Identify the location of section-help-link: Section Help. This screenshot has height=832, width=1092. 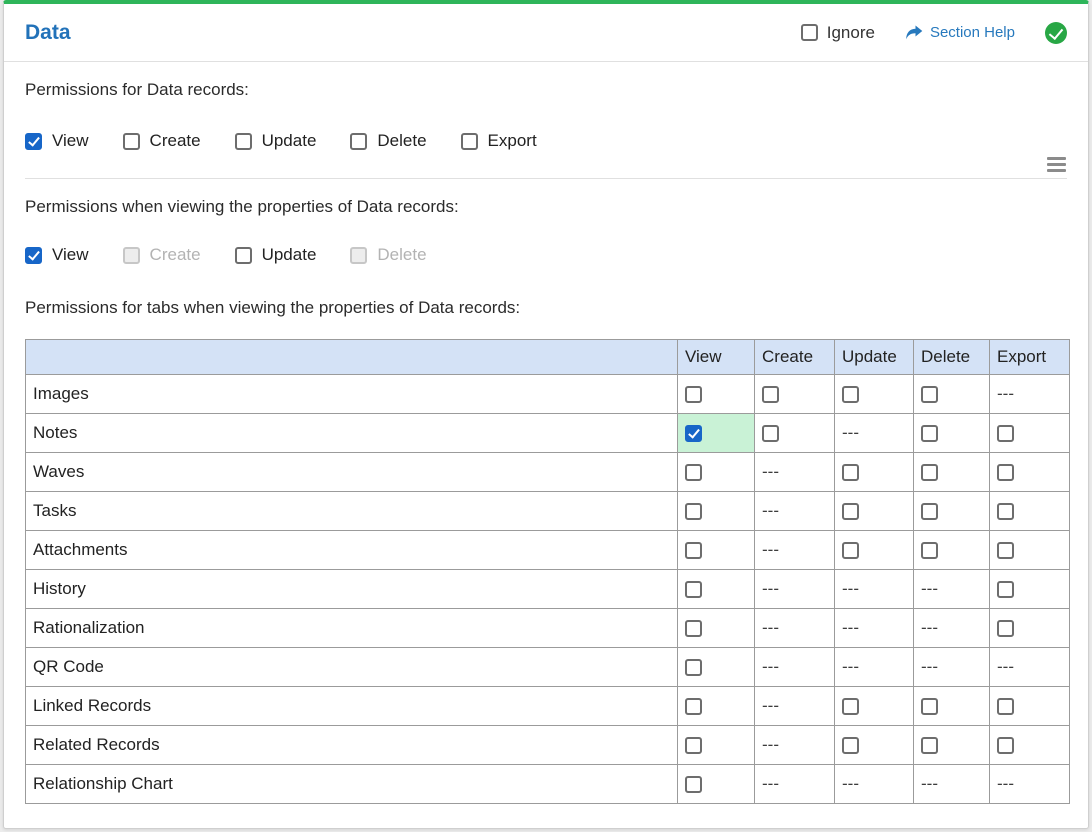
(960, 32).